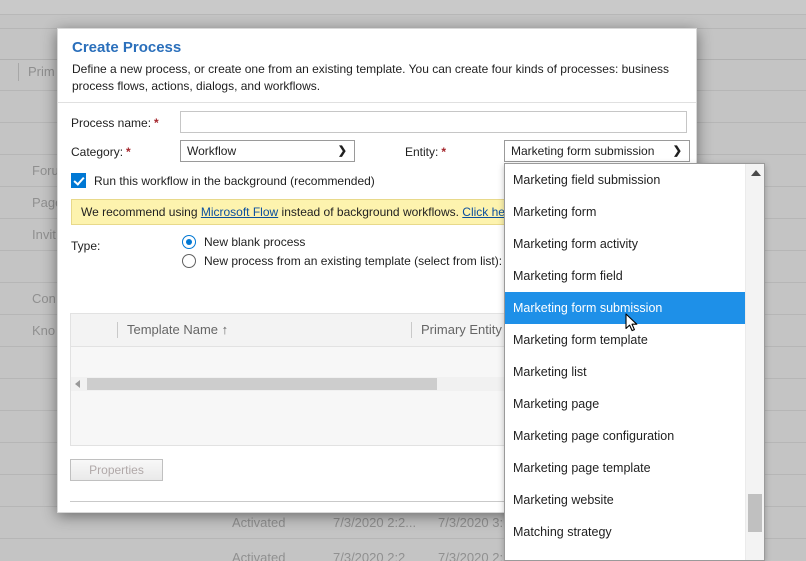  What do you see at coordinates (756, 173) in the screenshot?
I see `scroll-up-icon` at bounding box center [756, 173].